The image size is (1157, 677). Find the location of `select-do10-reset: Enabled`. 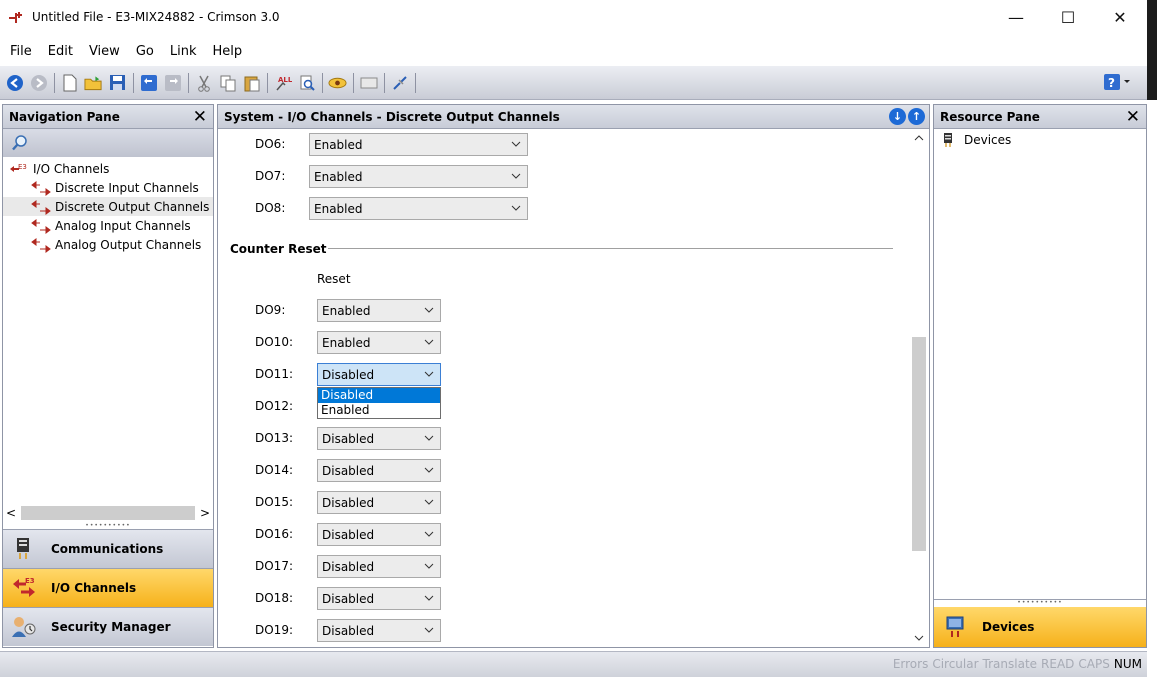

select-do10-reset: Enabled is located at coordinates (379, 342).